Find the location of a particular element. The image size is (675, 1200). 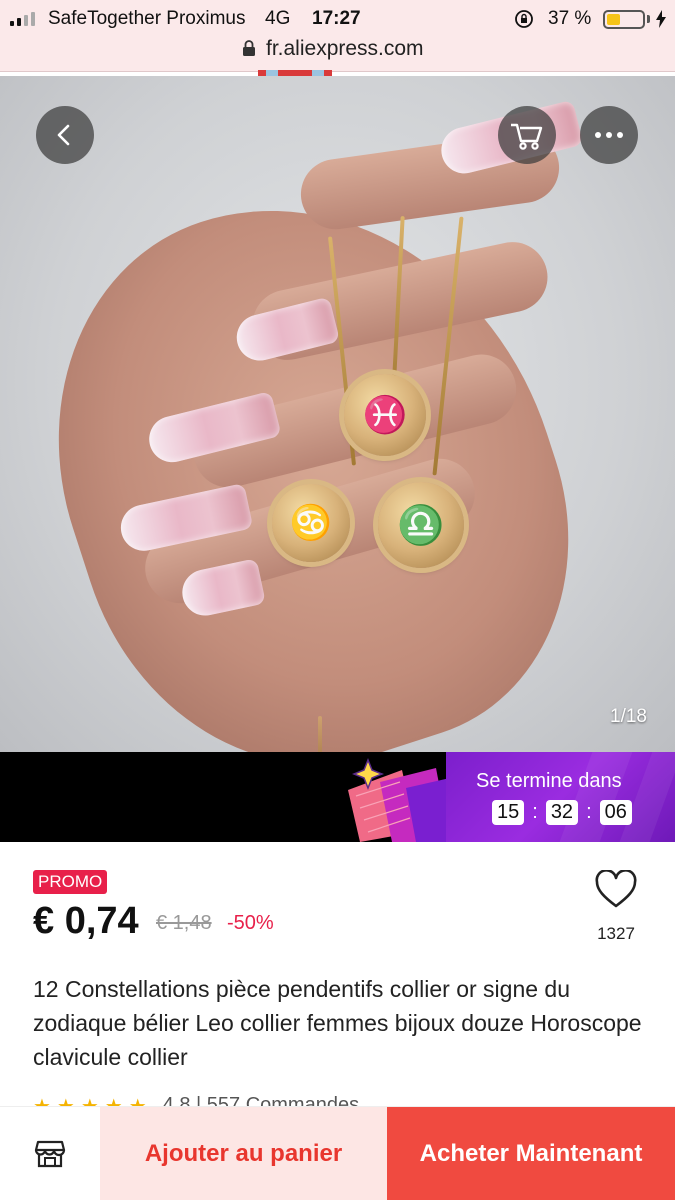

flash-deal-banner: Se termine dans 15 : 32 : 06 is located at coordinates (337, 797).